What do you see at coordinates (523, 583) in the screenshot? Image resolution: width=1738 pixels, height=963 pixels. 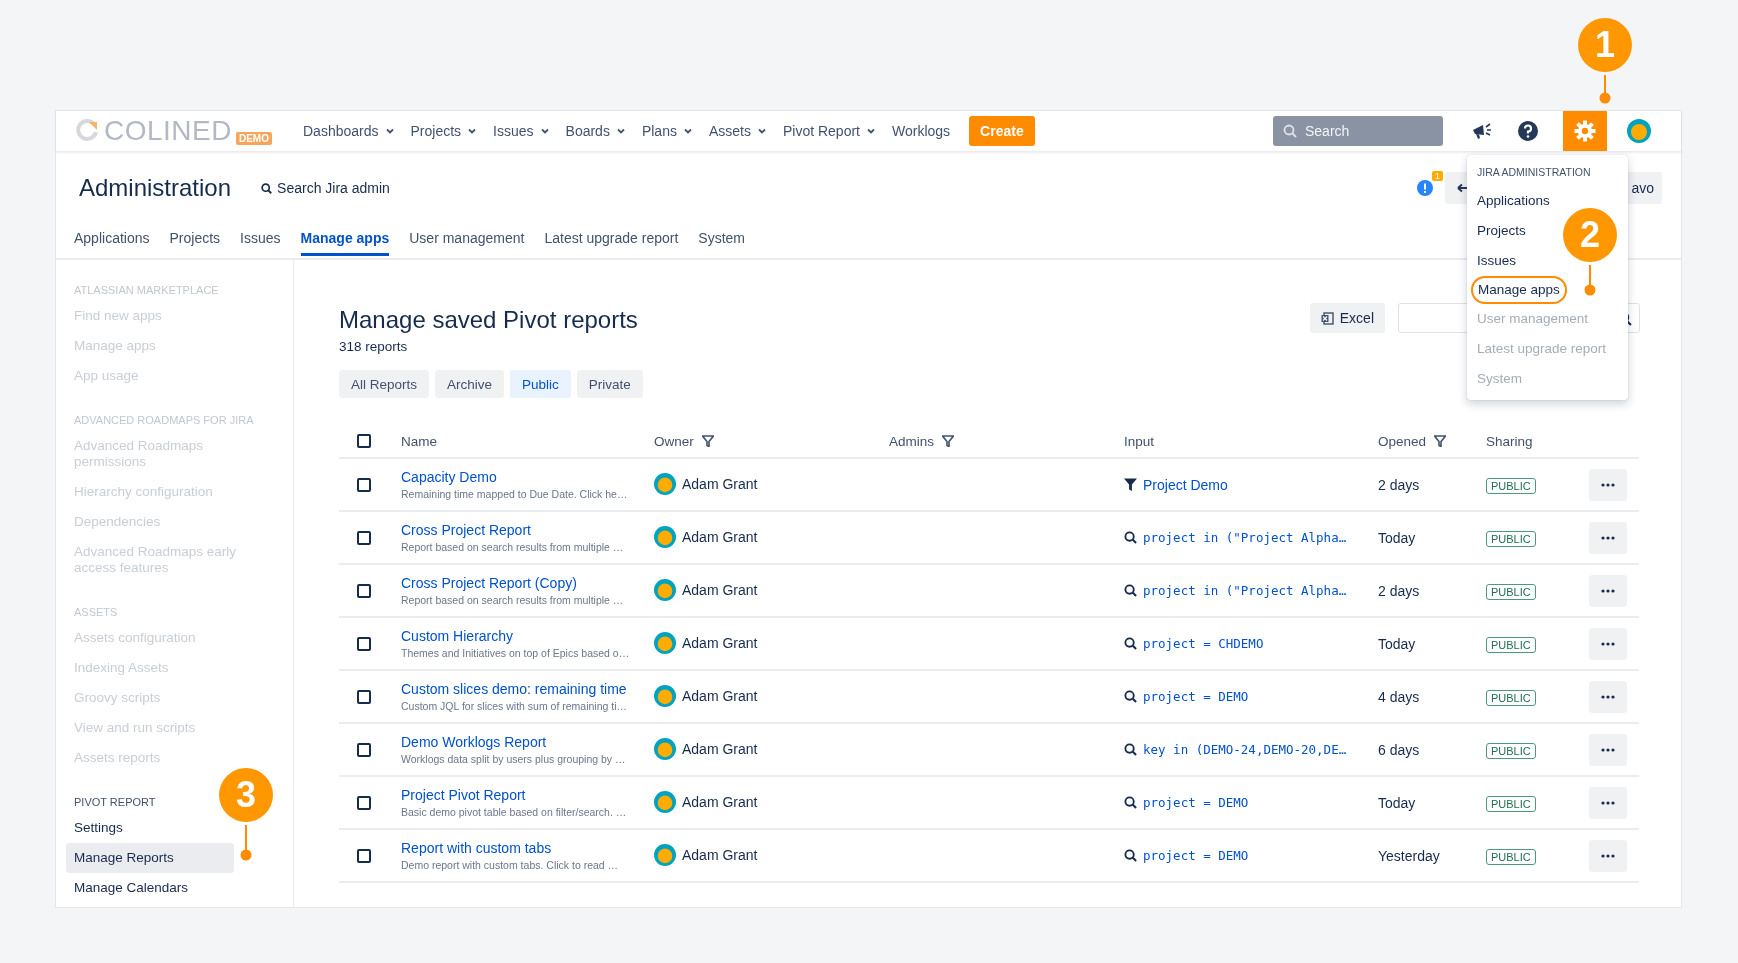 I see `report-link: Cross Project Report (Copy)` at bounding box center [523, 583].